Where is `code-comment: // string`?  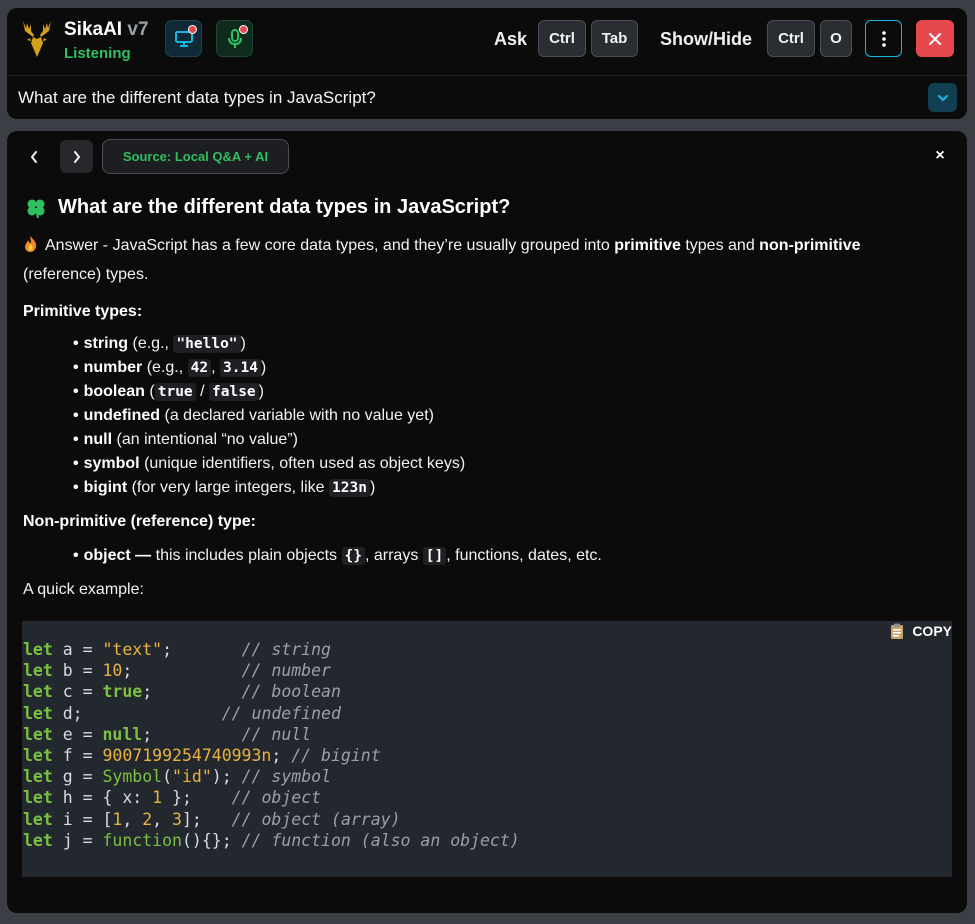
code-comment: // string is located at coordinates (286, 649).